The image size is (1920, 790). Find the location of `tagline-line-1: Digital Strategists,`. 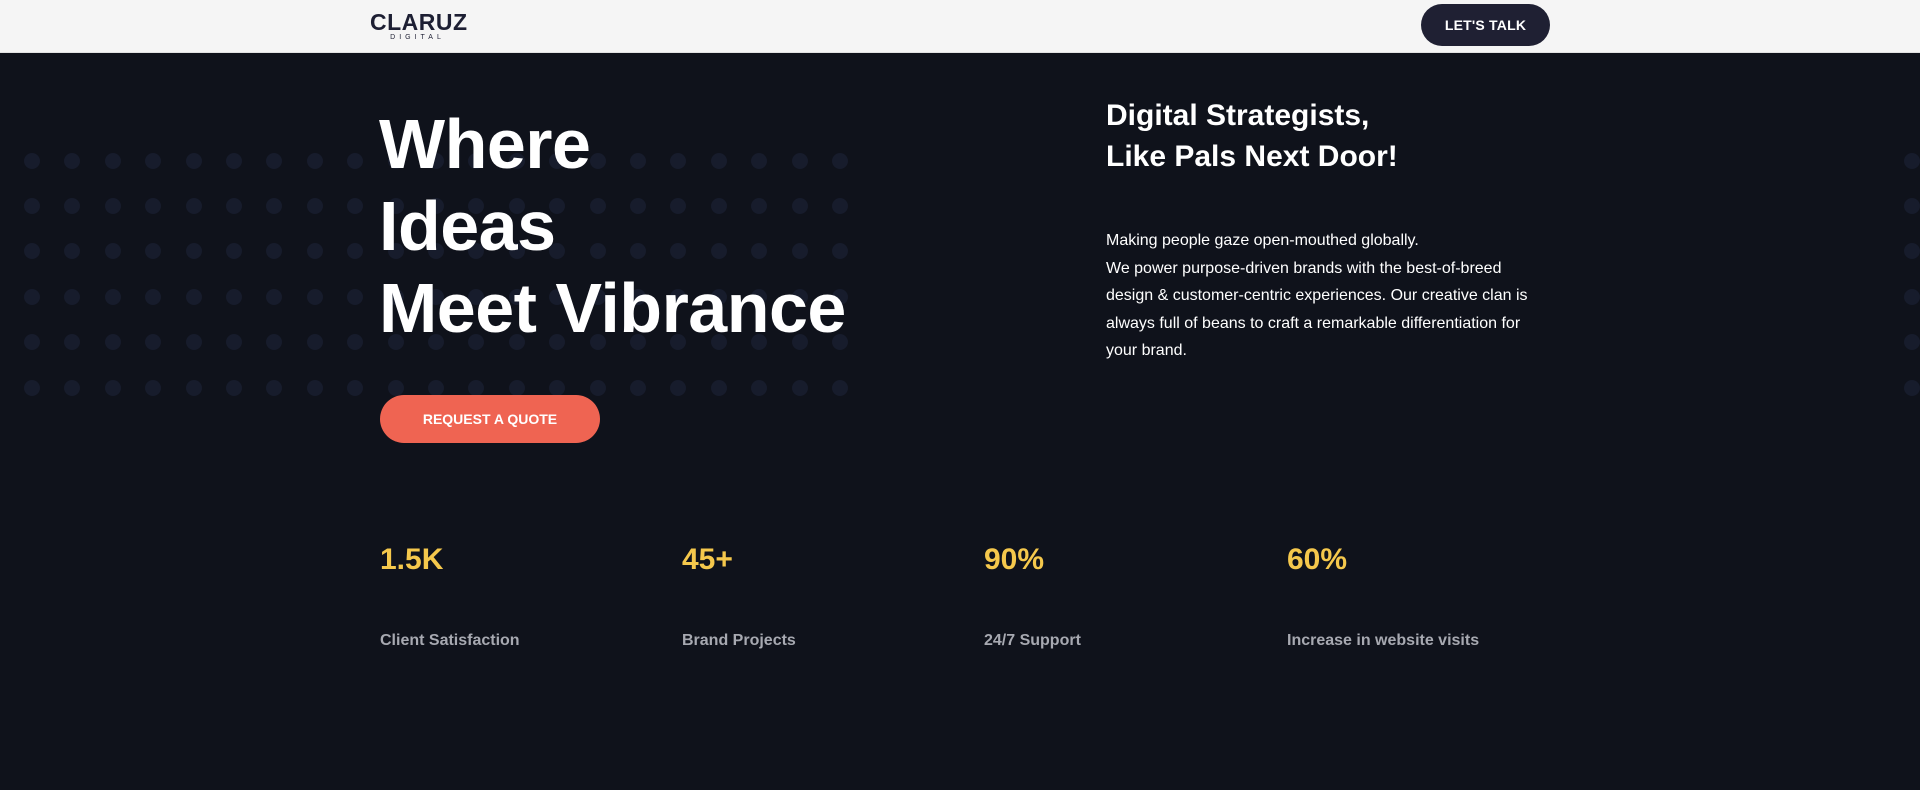

tagline-line-1: Digital Strategists, is located at coordinates (1238, 115).